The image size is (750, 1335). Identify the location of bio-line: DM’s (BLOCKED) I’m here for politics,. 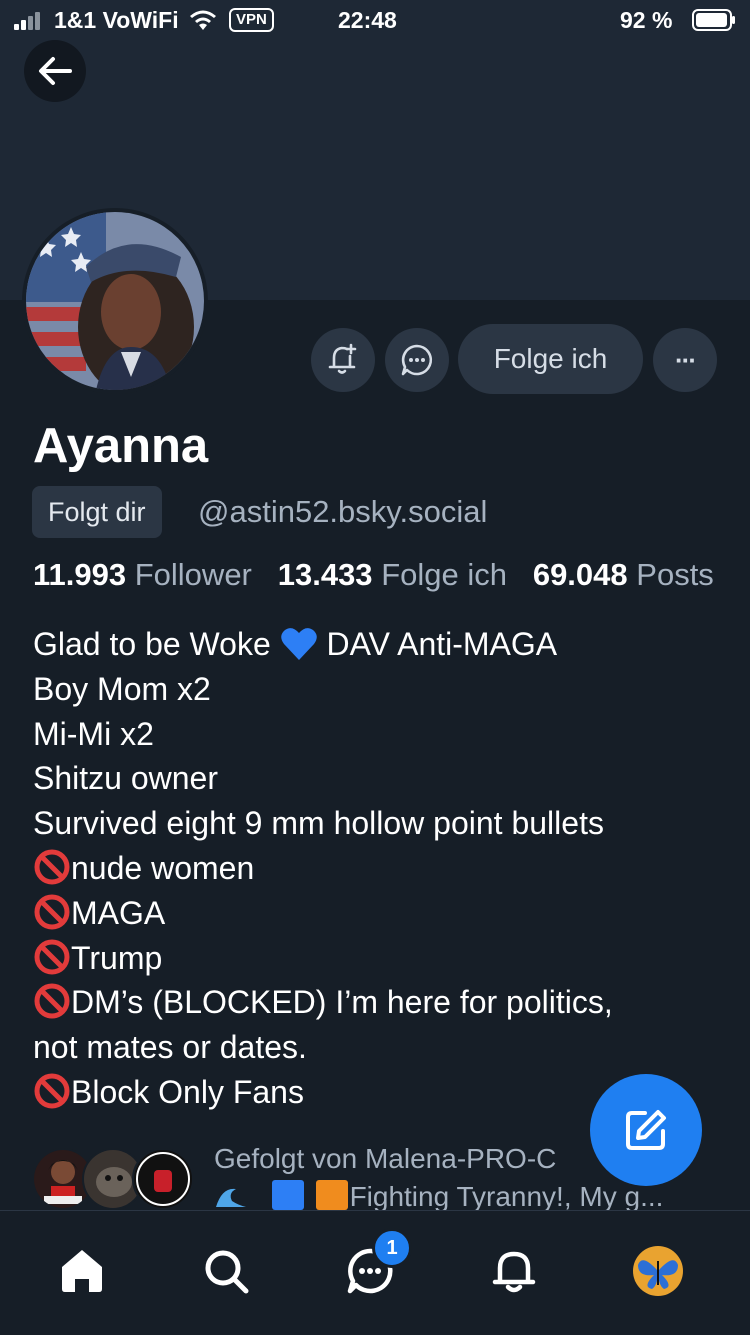
(342, 1002).